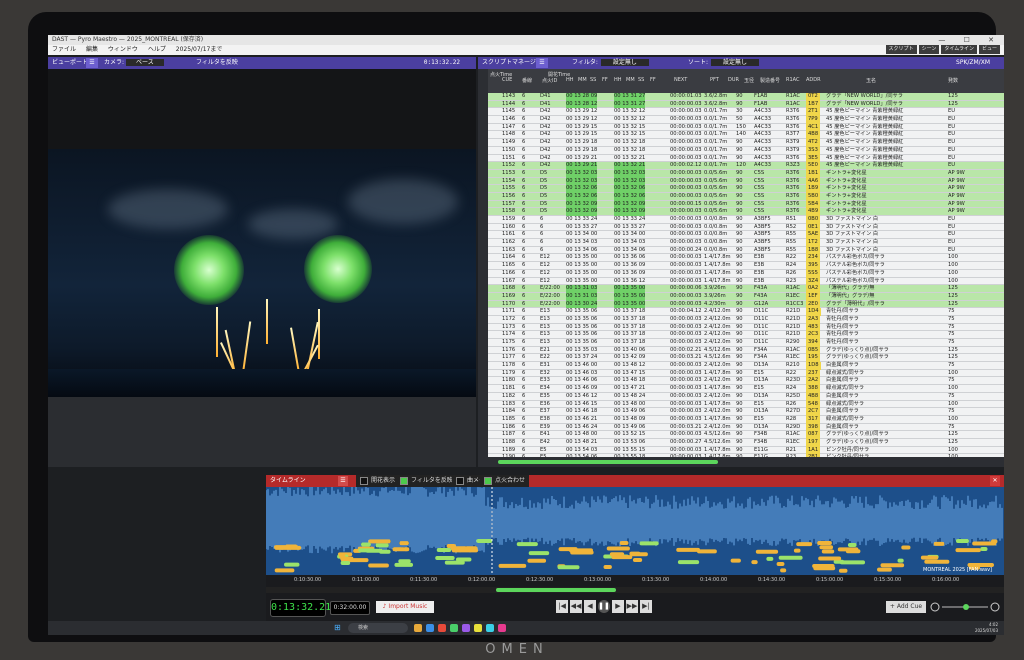 Image resolution: width=1024 pixels, height=660 pixels. Describe the element at coordinates (624, 62) in the screenshot. I see `filter-value: 設定無し` at that location.